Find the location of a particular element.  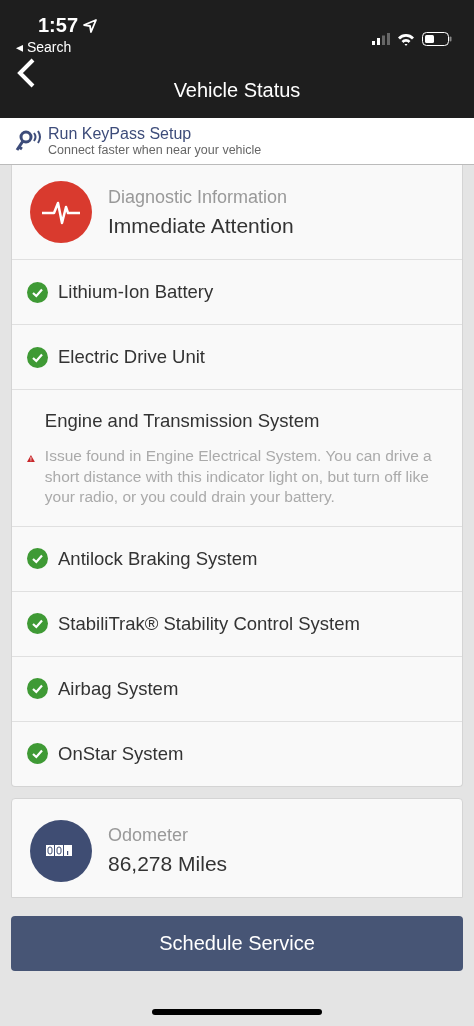

schedule-service-button: Schedule Service is located at coordinates (237, 943).